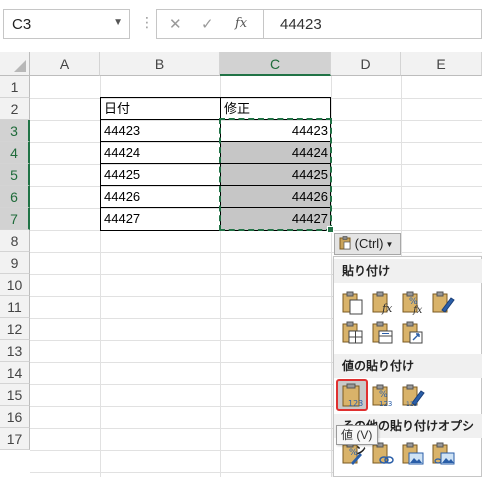 The width and height of the screenshot is (482, 477). I want to click on paste-values-icon: 123, so click(352, 395).